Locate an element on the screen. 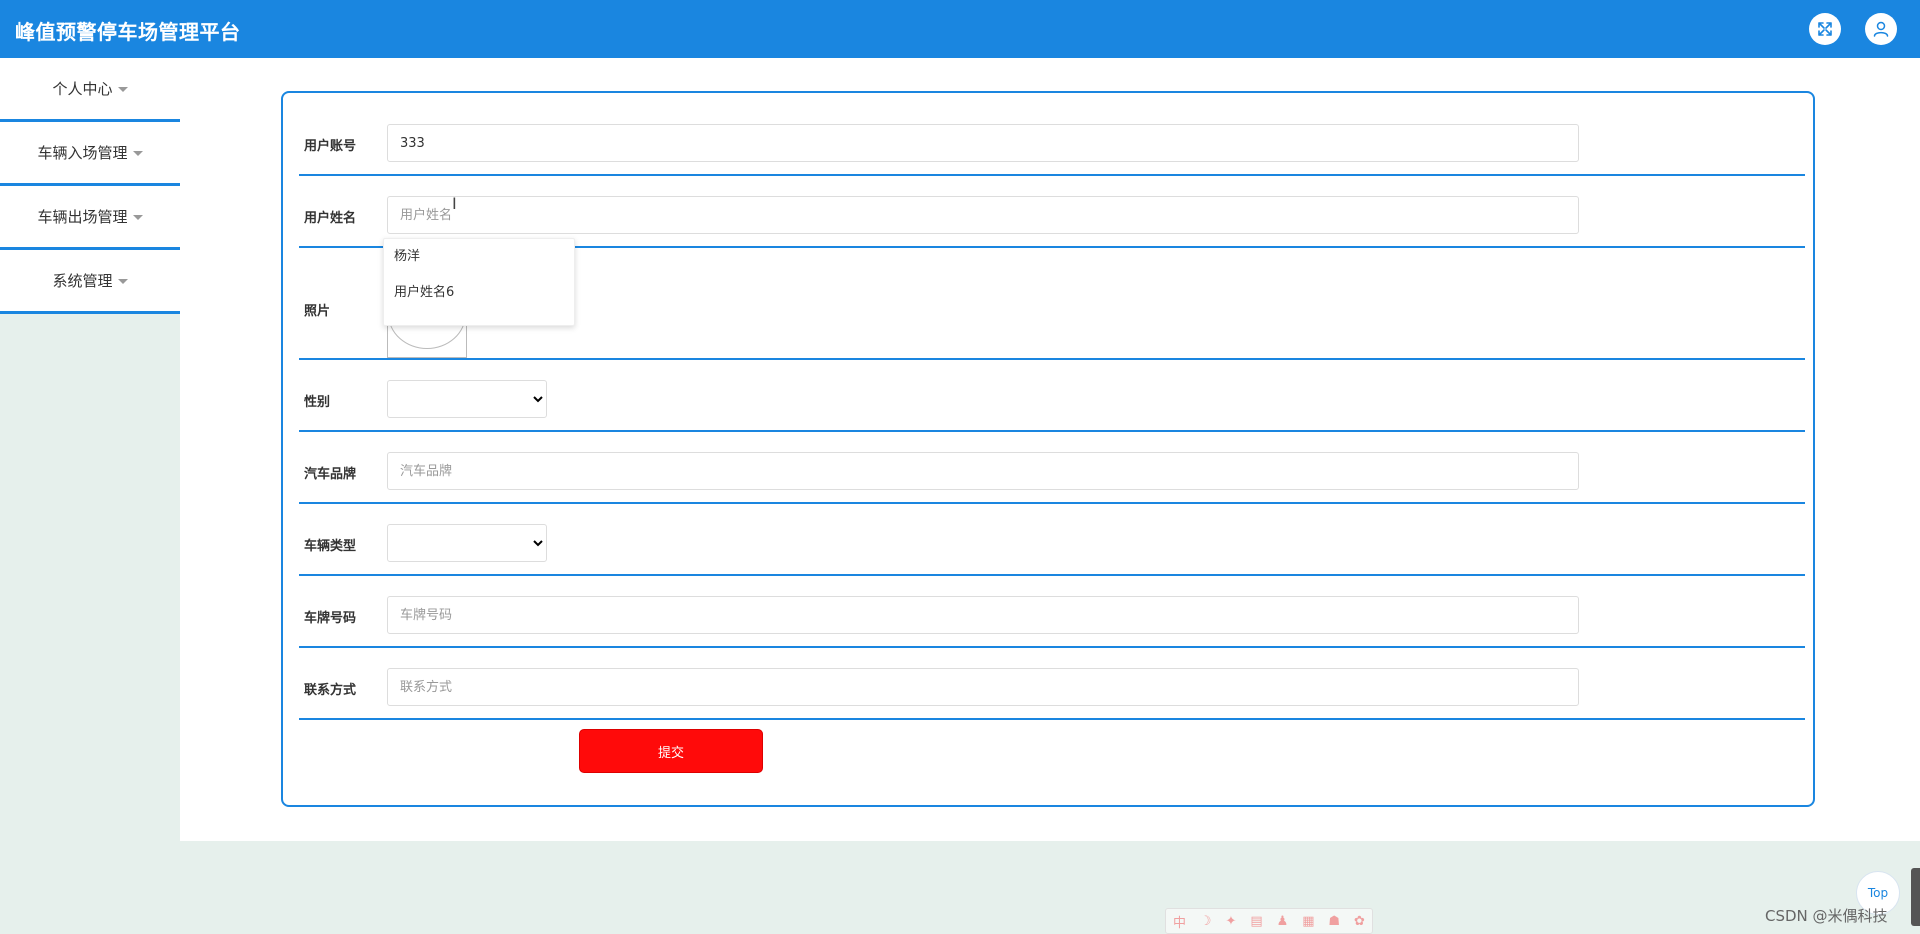 The width and height of the screenshot is (1920, 934). car-brand-input is located at coordinates (983, 471).